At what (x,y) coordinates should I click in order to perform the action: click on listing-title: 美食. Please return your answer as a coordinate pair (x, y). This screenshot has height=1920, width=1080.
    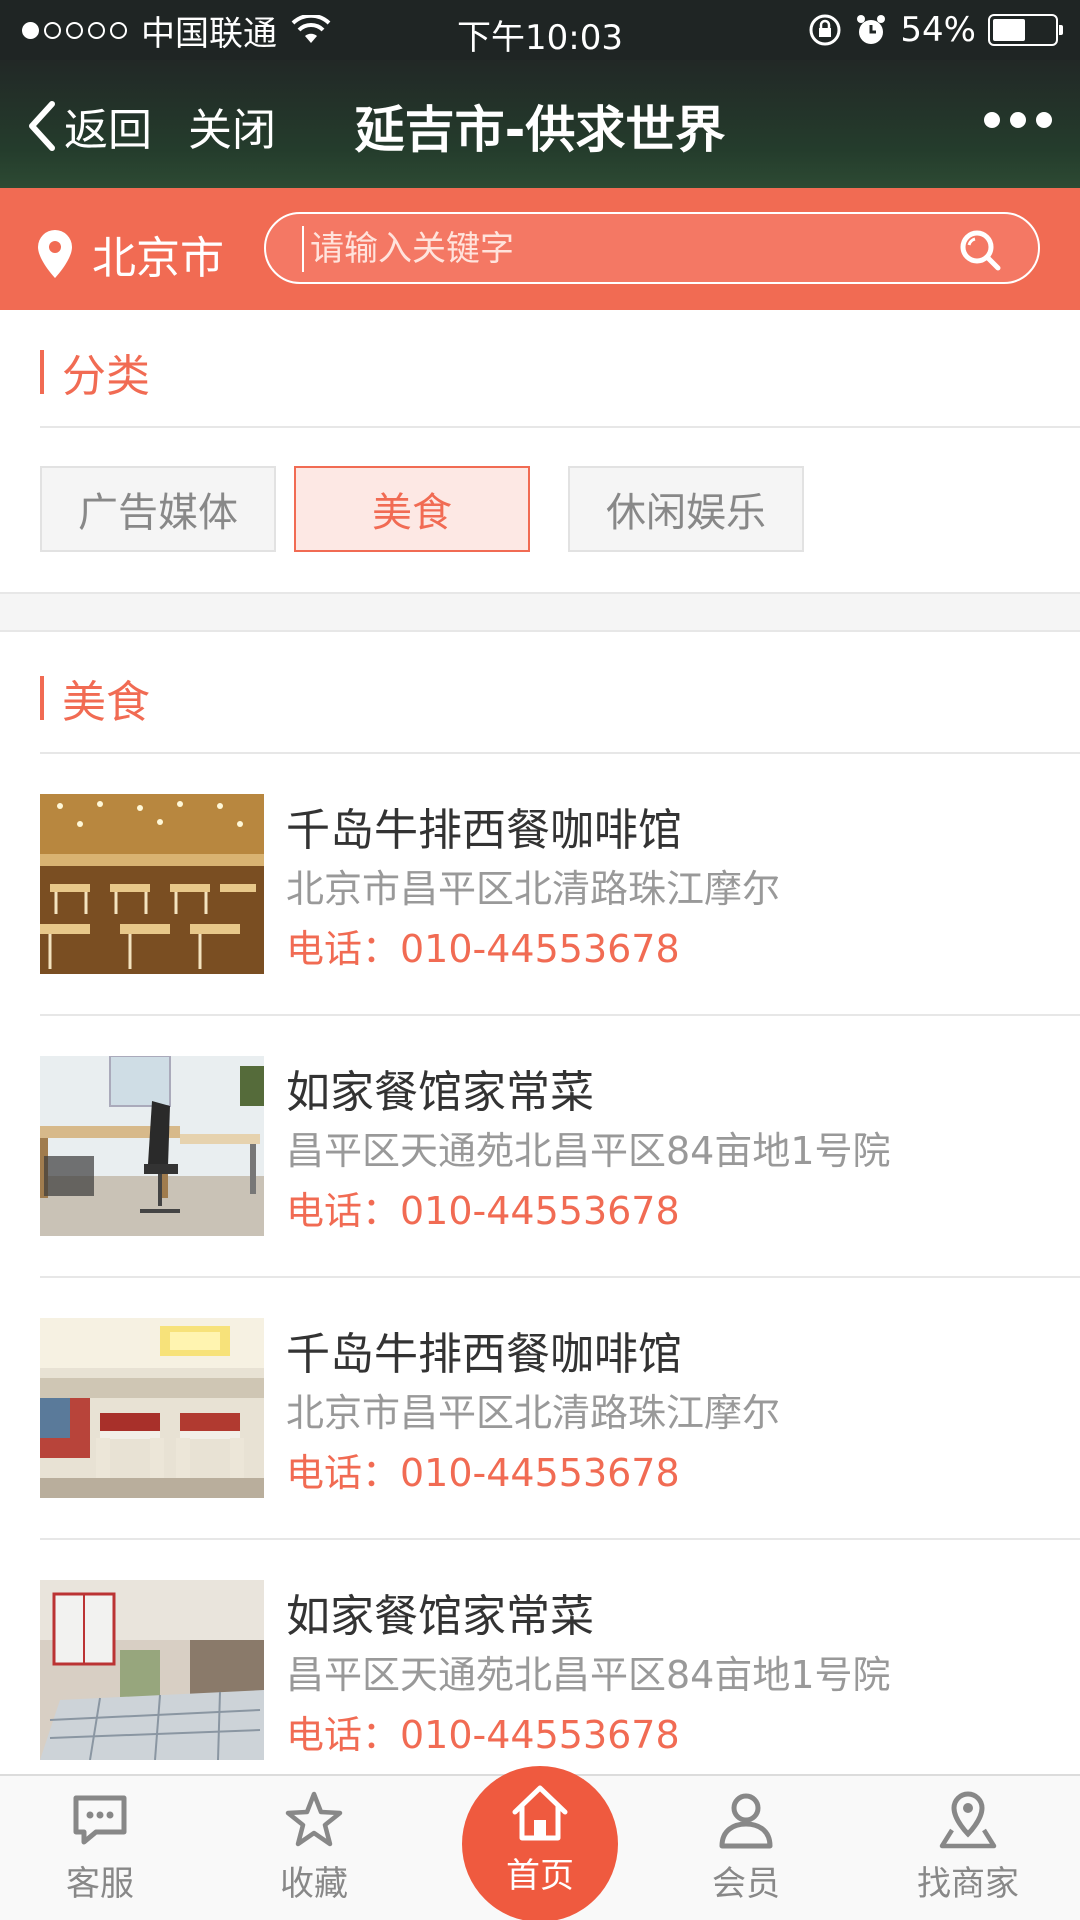
    Looking at the image, I should click on (106, 702).